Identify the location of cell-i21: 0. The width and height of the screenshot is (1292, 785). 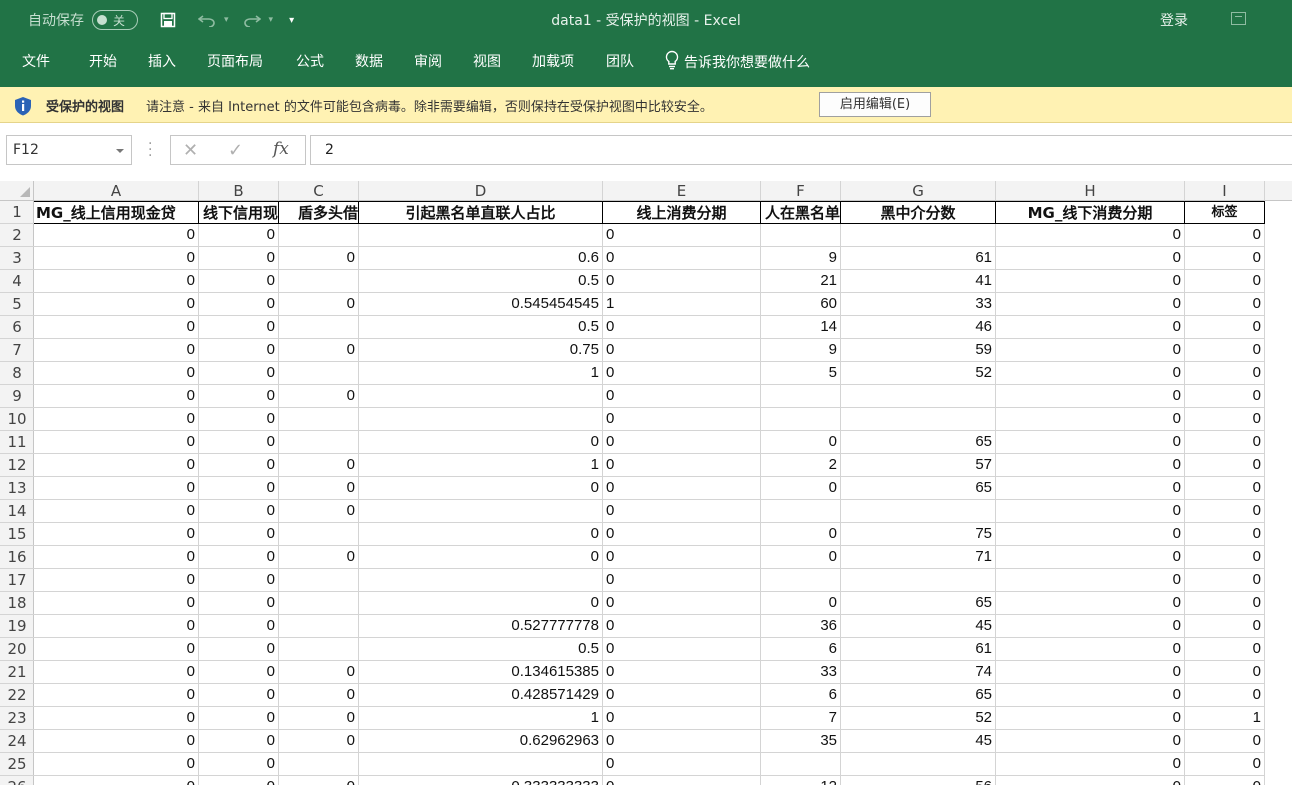
(1225, 672).